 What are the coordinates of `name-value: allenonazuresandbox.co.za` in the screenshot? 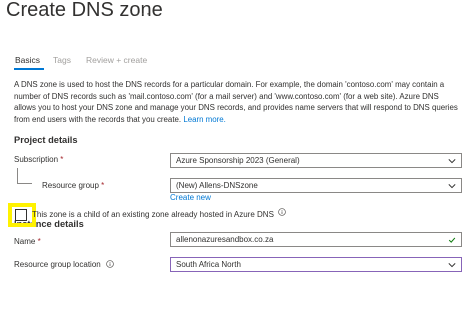 It's located at (225, 239).